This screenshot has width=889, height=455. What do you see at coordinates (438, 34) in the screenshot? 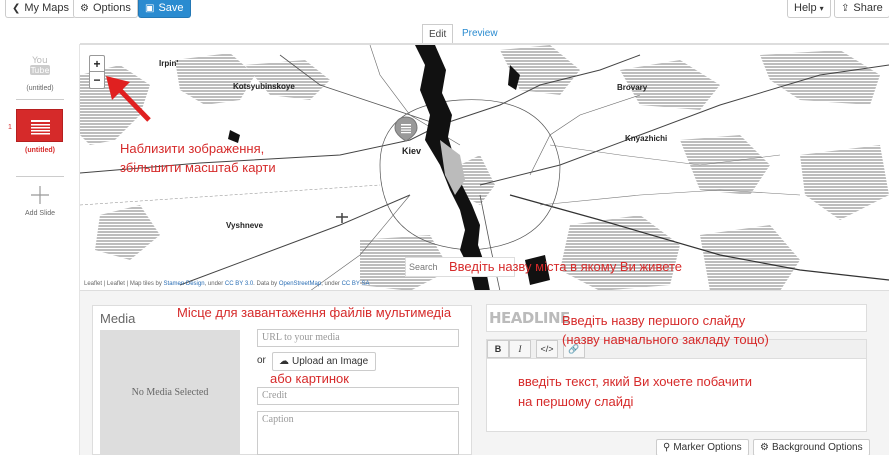
I see `tab-edit: Edit` at bounding box center [438, 34].